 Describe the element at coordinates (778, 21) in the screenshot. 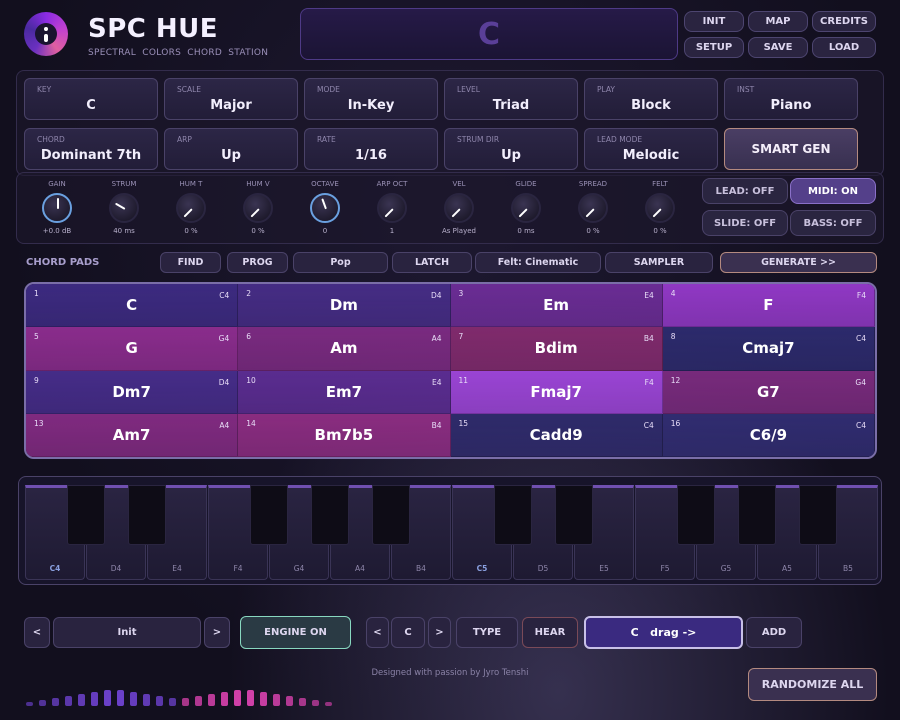

I see `map-button: MAP` at that location.